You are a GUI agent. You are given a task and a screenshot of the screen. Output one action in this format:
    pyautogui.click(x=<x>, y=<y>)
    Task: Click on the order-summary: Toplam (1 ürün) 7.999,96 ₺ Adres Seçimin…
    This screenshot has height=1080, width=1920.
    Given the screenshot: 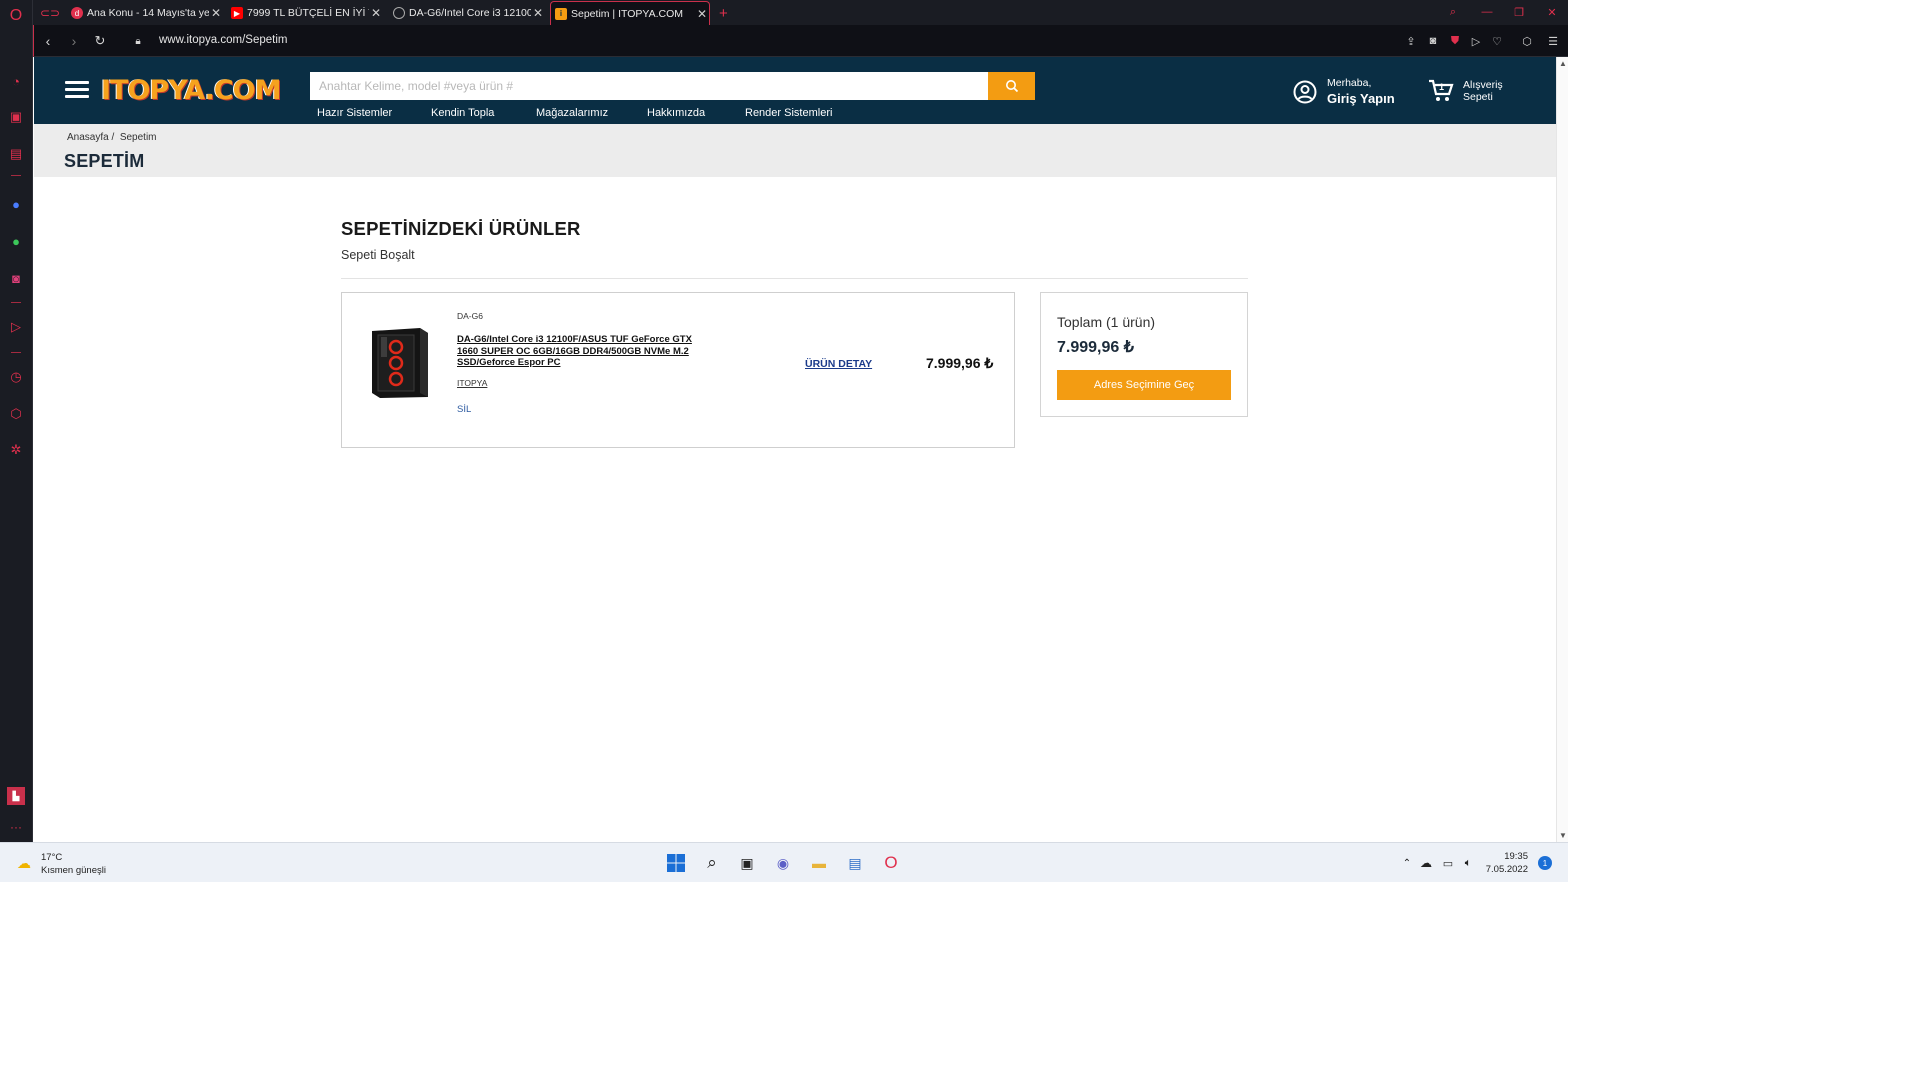 What is the action you would take?
    pyautogui.click(x=1144, y=354)
    